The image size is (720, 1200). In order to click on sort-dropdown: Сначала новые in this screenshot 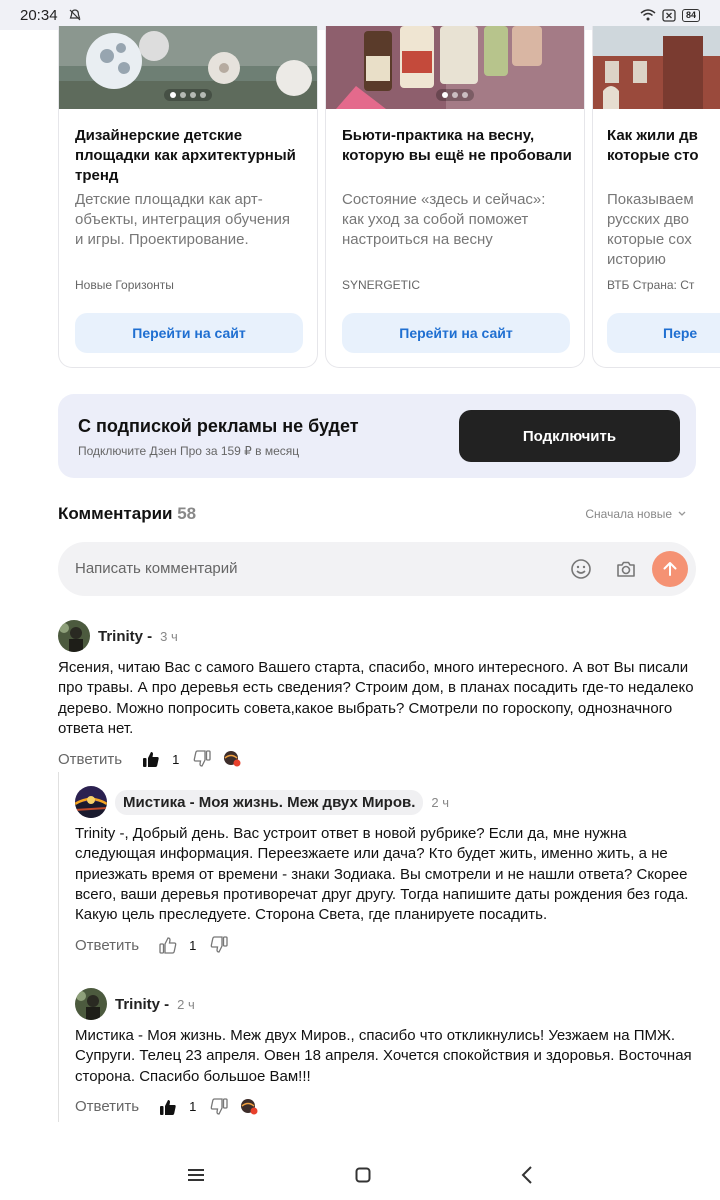, I will do `click(635, 514)`.